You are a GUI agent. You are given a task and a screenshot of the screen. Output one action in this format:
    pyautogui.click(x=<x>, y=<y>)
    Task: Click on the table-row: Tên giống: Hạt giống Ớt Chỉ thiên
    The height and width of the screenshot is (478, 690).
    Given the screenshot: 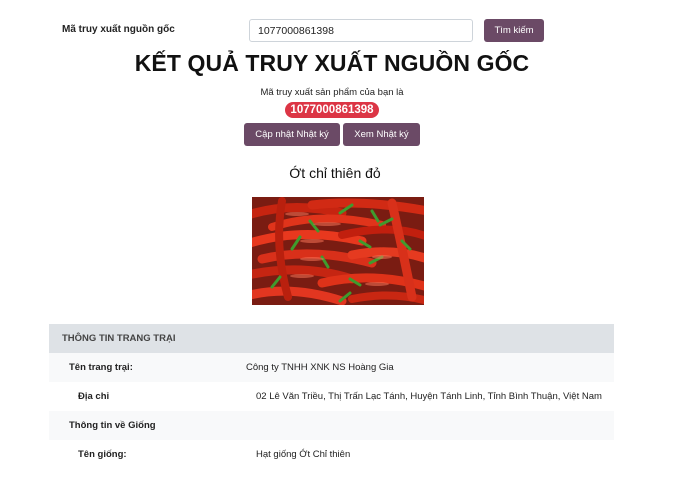 What is the action you would take?
    pyautogui.click(x=331, y=454)
    